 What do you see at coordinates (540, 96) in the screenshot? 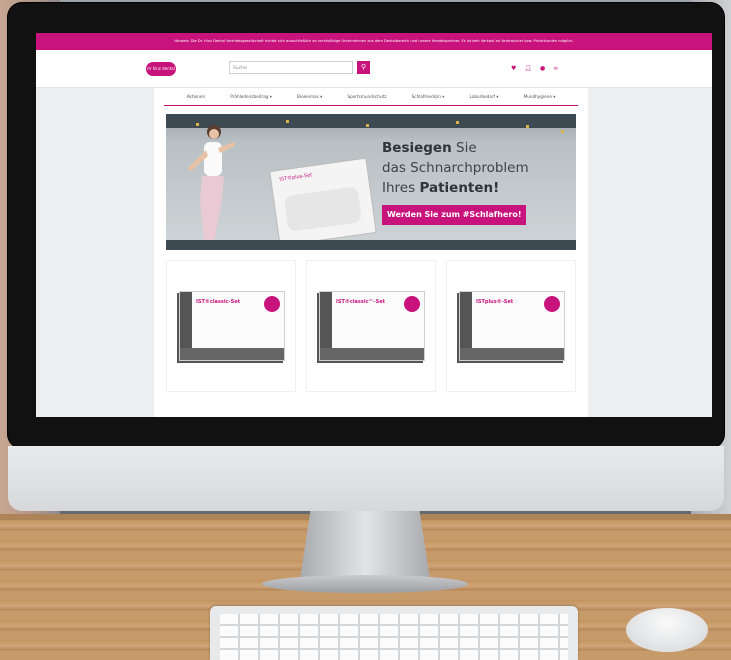
I see `nav-item-mundhygiene: Mundhygiene ▾` at bounding box center [540, 96].